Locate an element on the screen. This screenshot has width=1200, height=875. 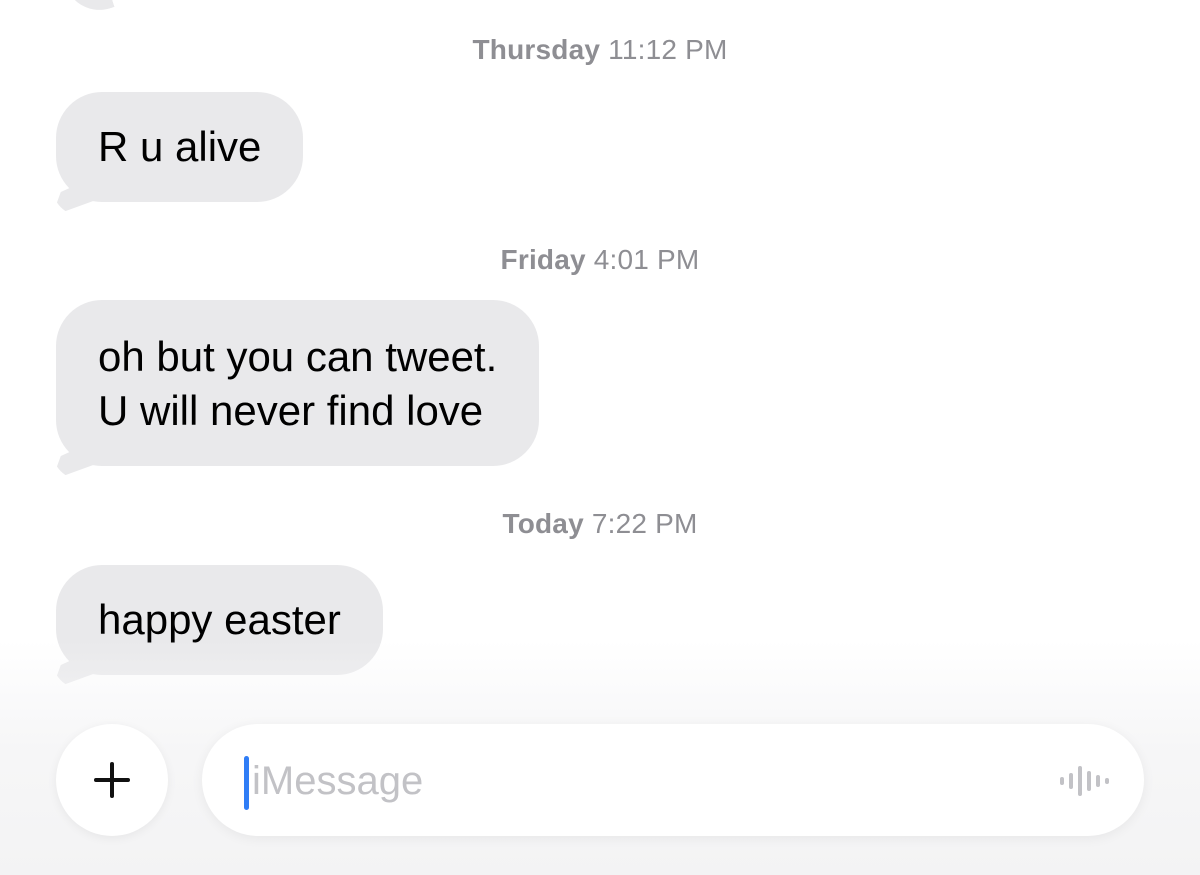
timestamp-time: 4:01 PM is located at coordinates (646, 259).